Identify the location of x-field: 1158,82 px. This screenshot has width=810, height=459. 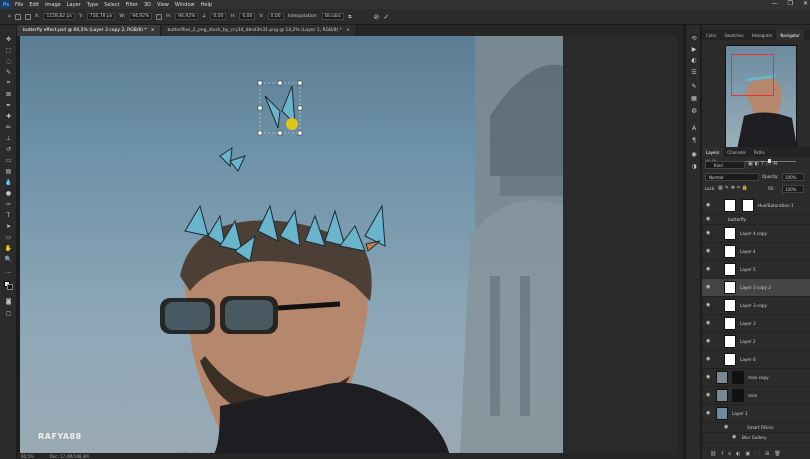
(59, 16).